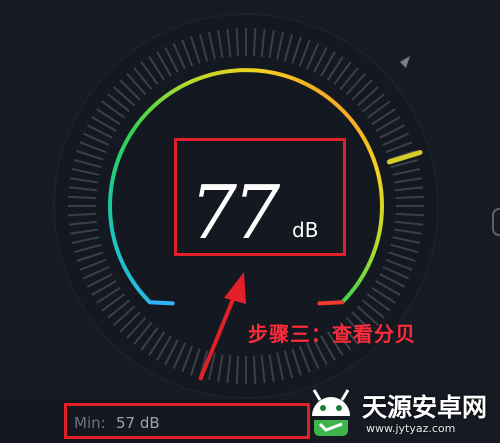 Image resolution: width=500 pixels, height=443 pixels. Describe the element at coordinates (90, 423) in the screenshot. I see `min-label: Min:` at that location.